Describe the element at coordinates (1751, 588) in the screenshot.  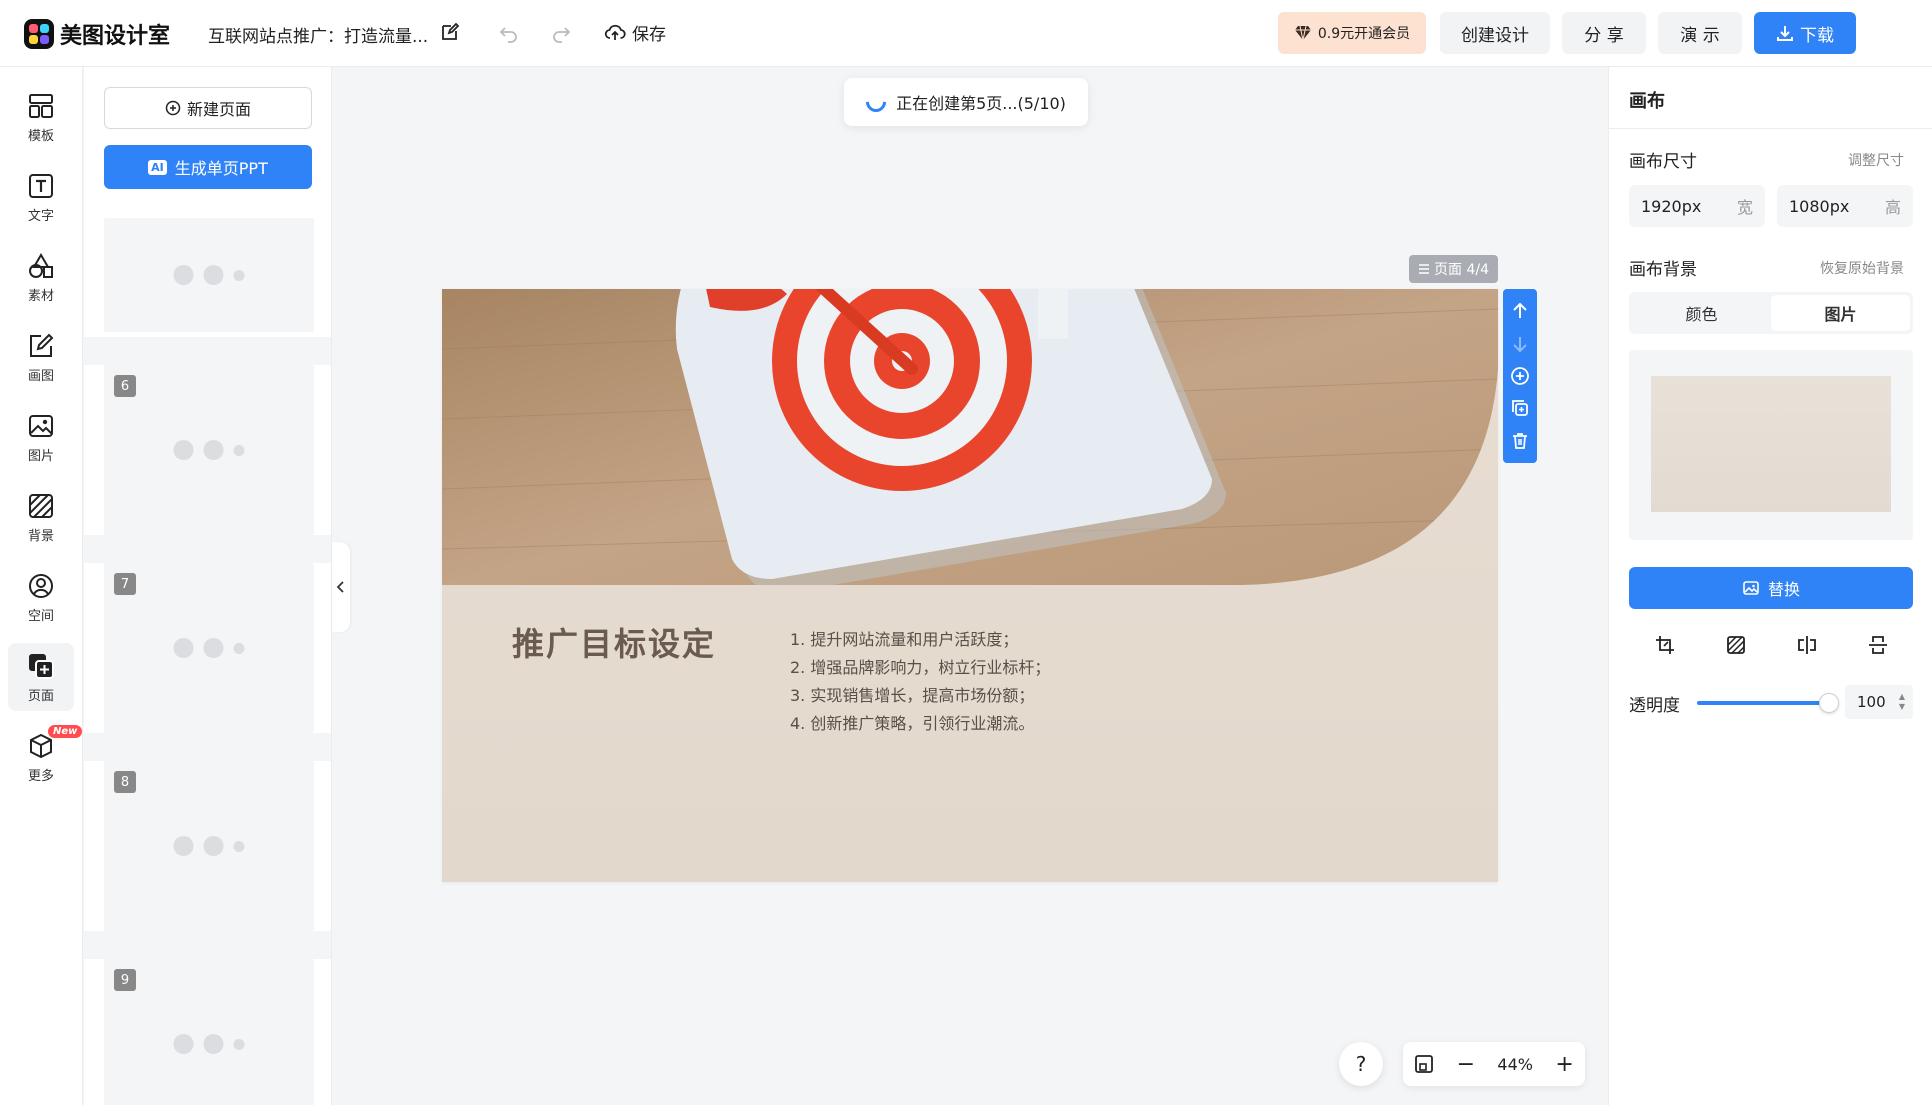
I see `image-icon` at that location.